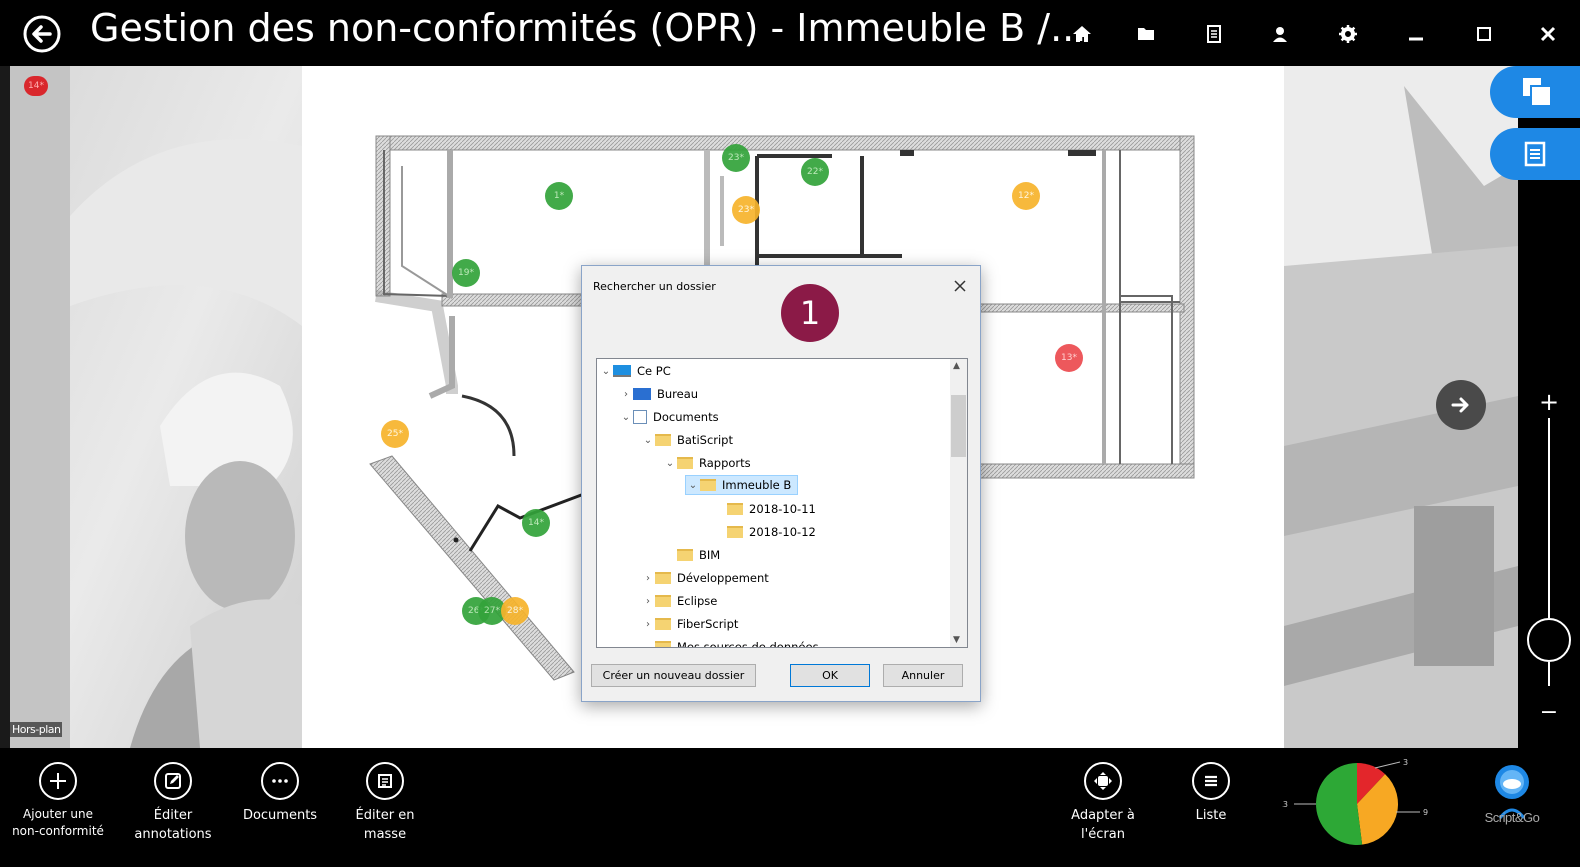 The image size is (1580, 867). Describe the element at coordinates (686, 417) in the screenshot. I see `tree-item-label: Documents` at that location.